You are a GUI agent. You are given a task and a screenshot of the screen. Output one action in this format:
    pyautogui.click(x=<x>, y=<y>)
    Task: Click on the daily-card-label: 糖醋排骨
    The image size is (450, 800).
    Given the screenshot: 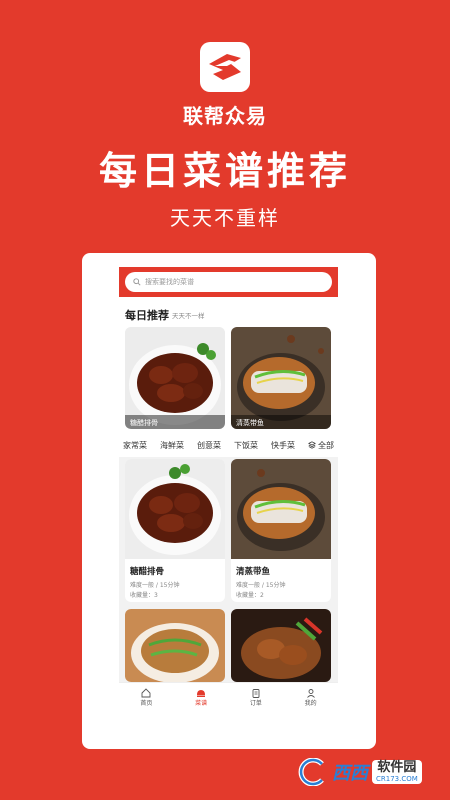 What is the action you would take?
    pyautogui.click(x=175, y=422)
    